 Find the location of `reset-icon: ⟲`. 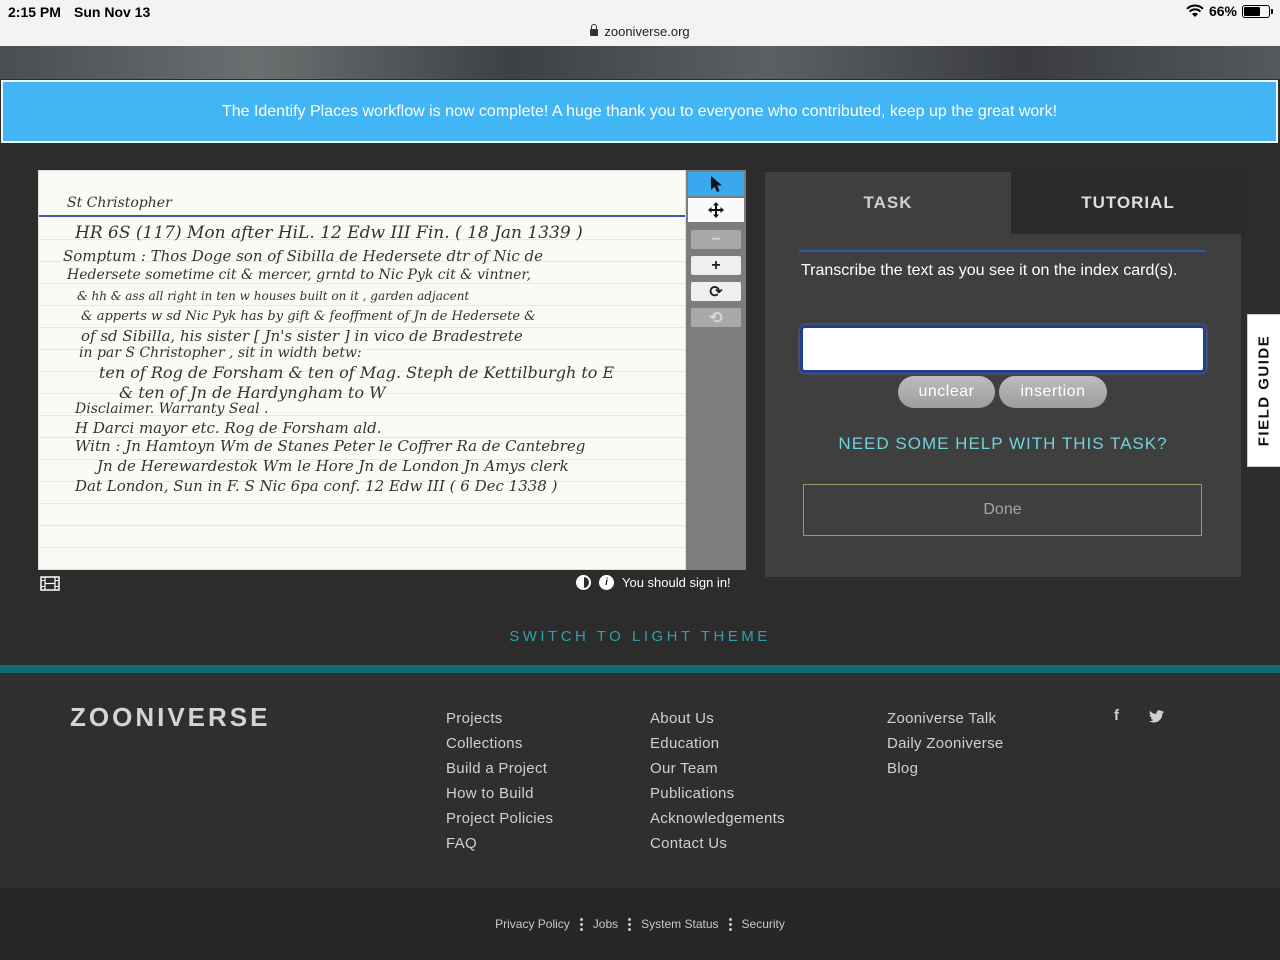

reset-icon: ⟲ is located at coordinates (716, 318).